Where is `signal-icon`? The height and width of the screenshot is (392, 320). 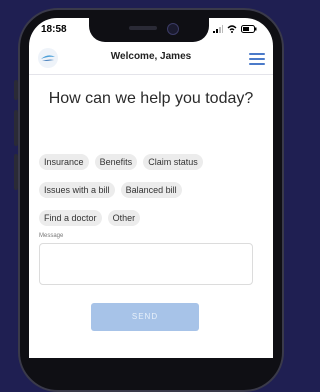 signal-icon is located at coordinates (218, 29).